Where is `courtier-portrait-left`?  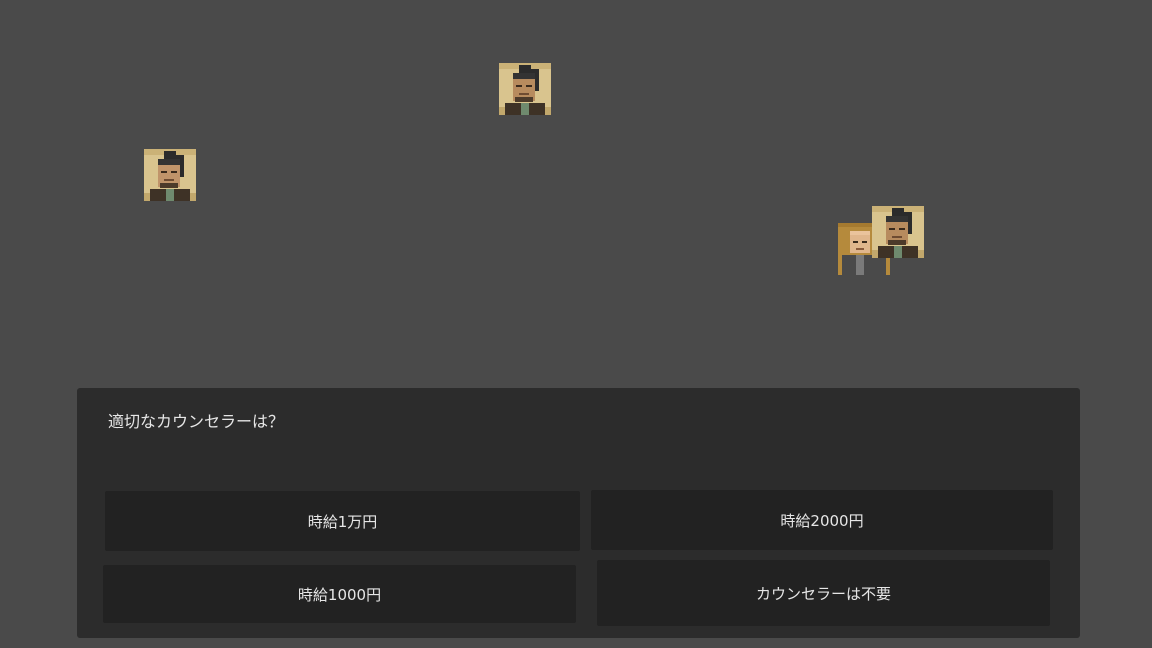
courtier-portrait-left is located at coordinates (170, 175).